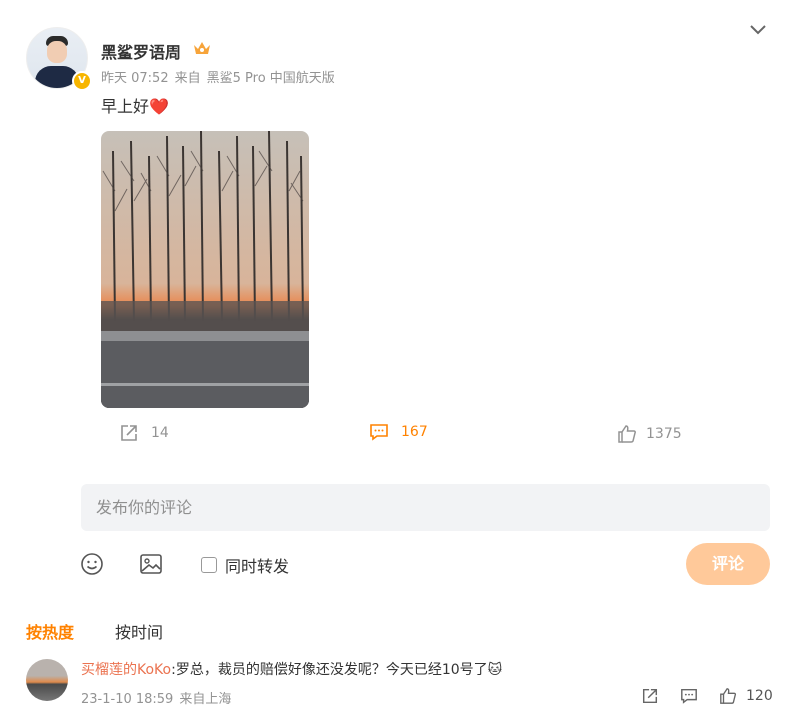 Image resolution: width=795 pixels, height=714 pixels. Describe the element at coordinates (82, 81) in the screenshot. I see `verified-badge: V` at that location.